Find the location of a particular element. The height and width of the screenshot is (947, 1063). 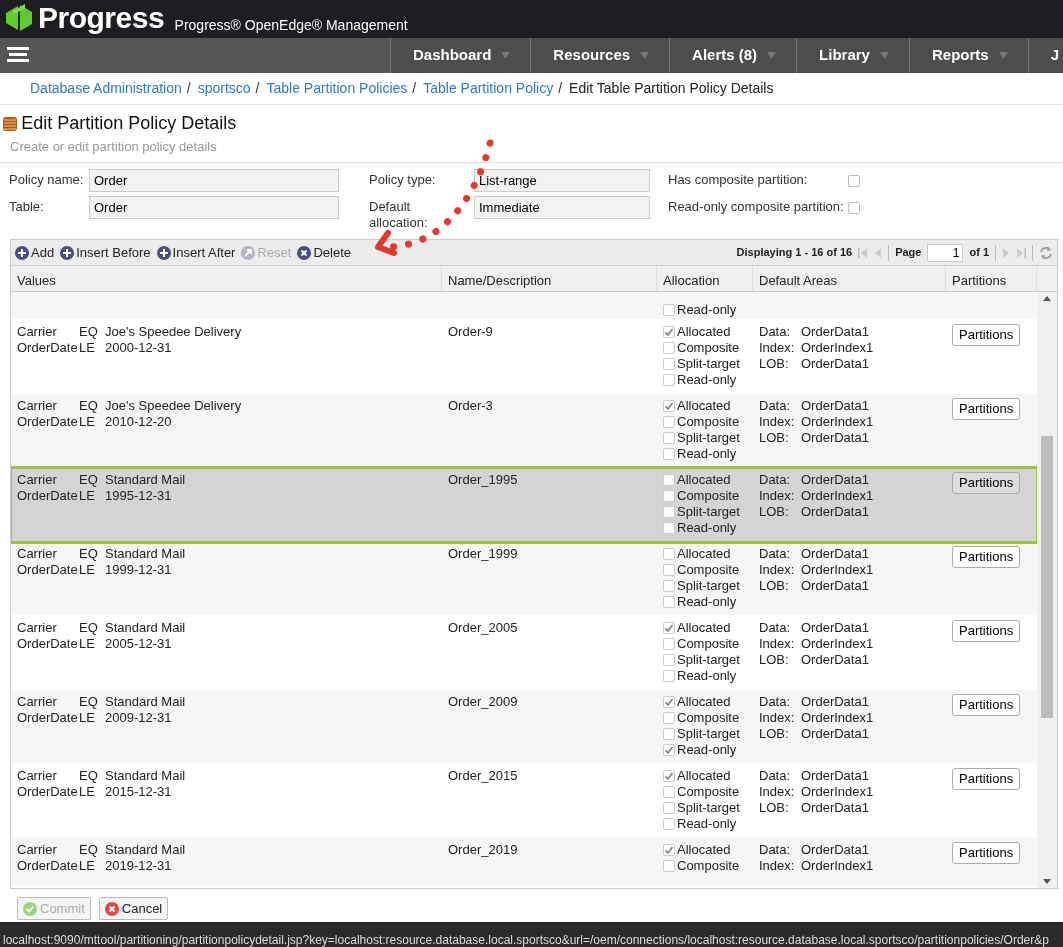

area-label: Data: is located at coordinates (775, 332).